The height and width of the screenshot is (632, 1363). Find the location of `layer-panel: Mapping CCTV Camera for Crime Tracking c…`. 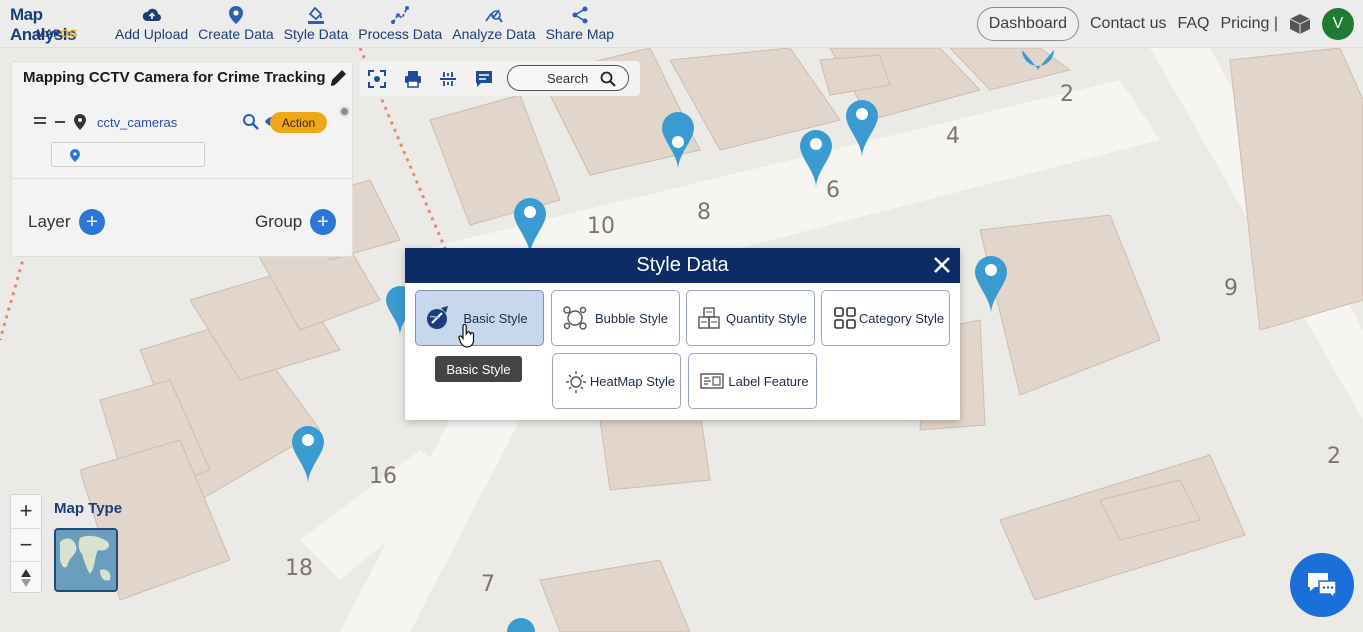

layer-panel: Mapping CCTV Camera for Crime Tracking c… is located at coordinates (182, 159).